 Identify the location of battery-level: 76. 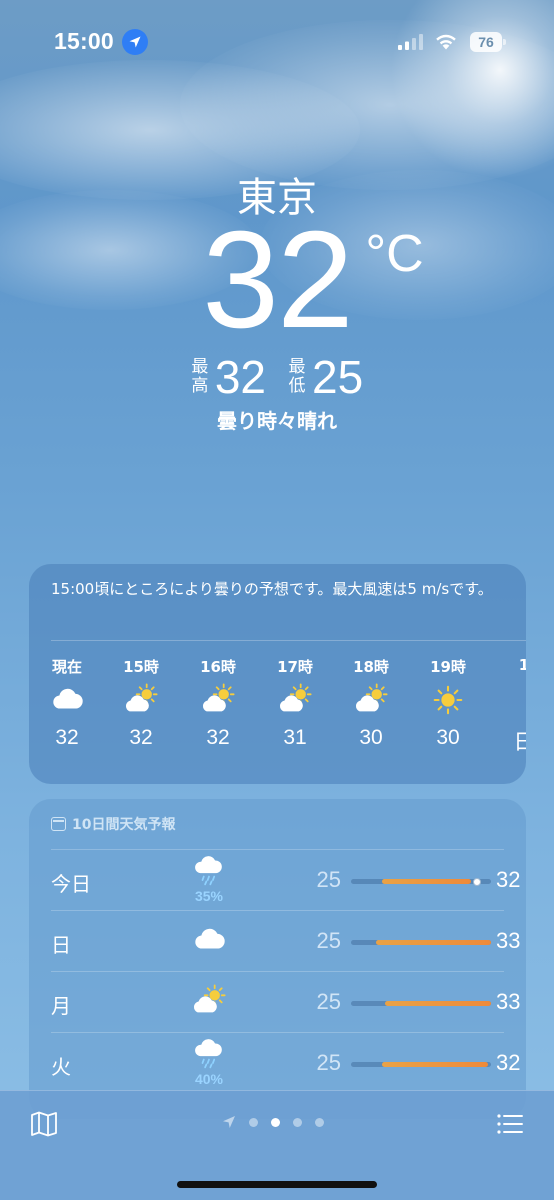
(486, 42).